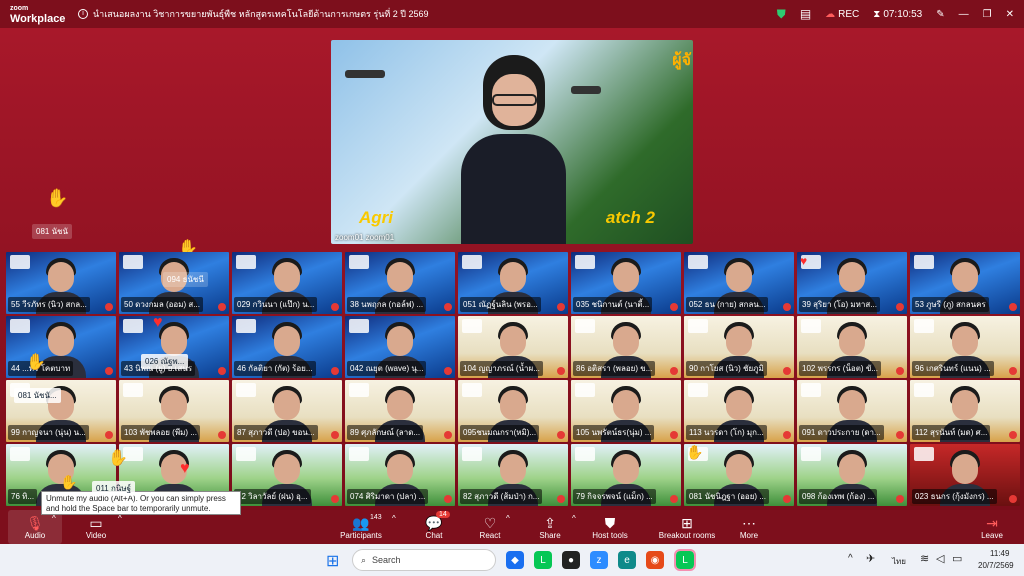  I want to click on wifi-icon: ≋, so click(924, 558).